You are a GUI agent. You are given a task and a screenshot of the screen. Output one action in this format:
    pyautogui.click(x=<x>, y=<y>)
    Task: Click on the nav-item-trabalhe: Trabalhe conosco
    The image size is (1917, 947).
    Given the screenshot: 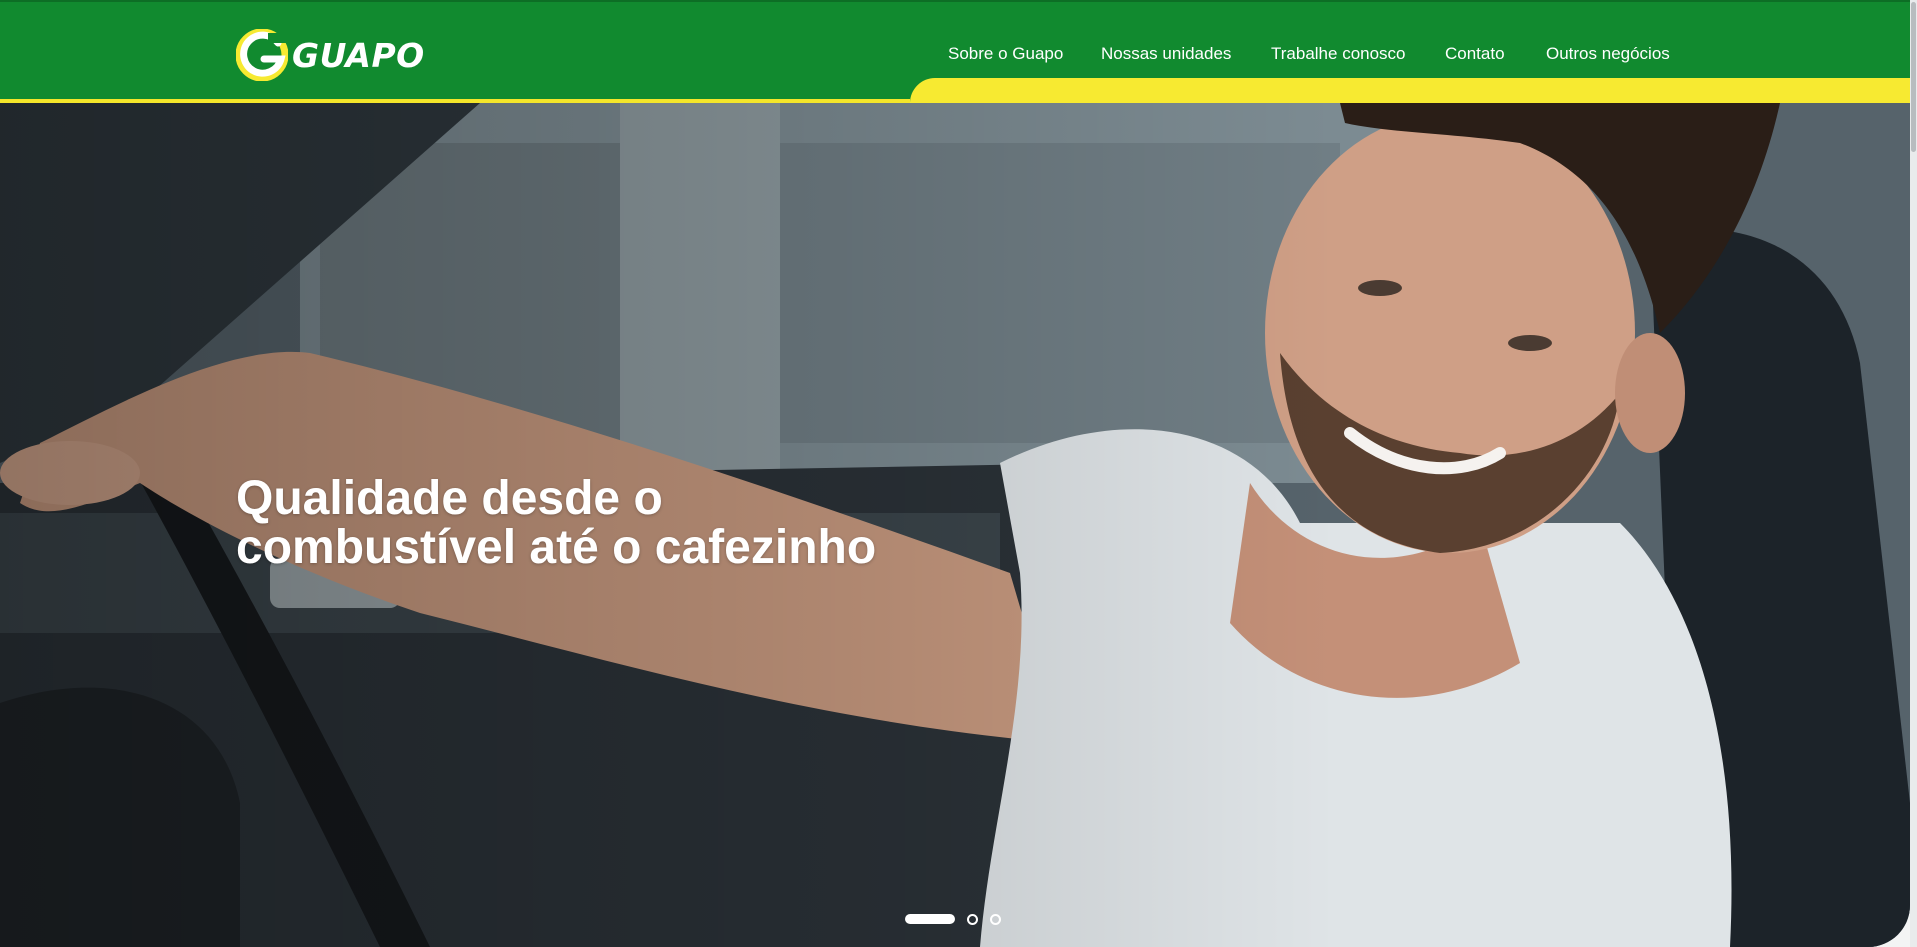 What is the action you would take?
    pyautogui.click(x=1338, y=54)
    